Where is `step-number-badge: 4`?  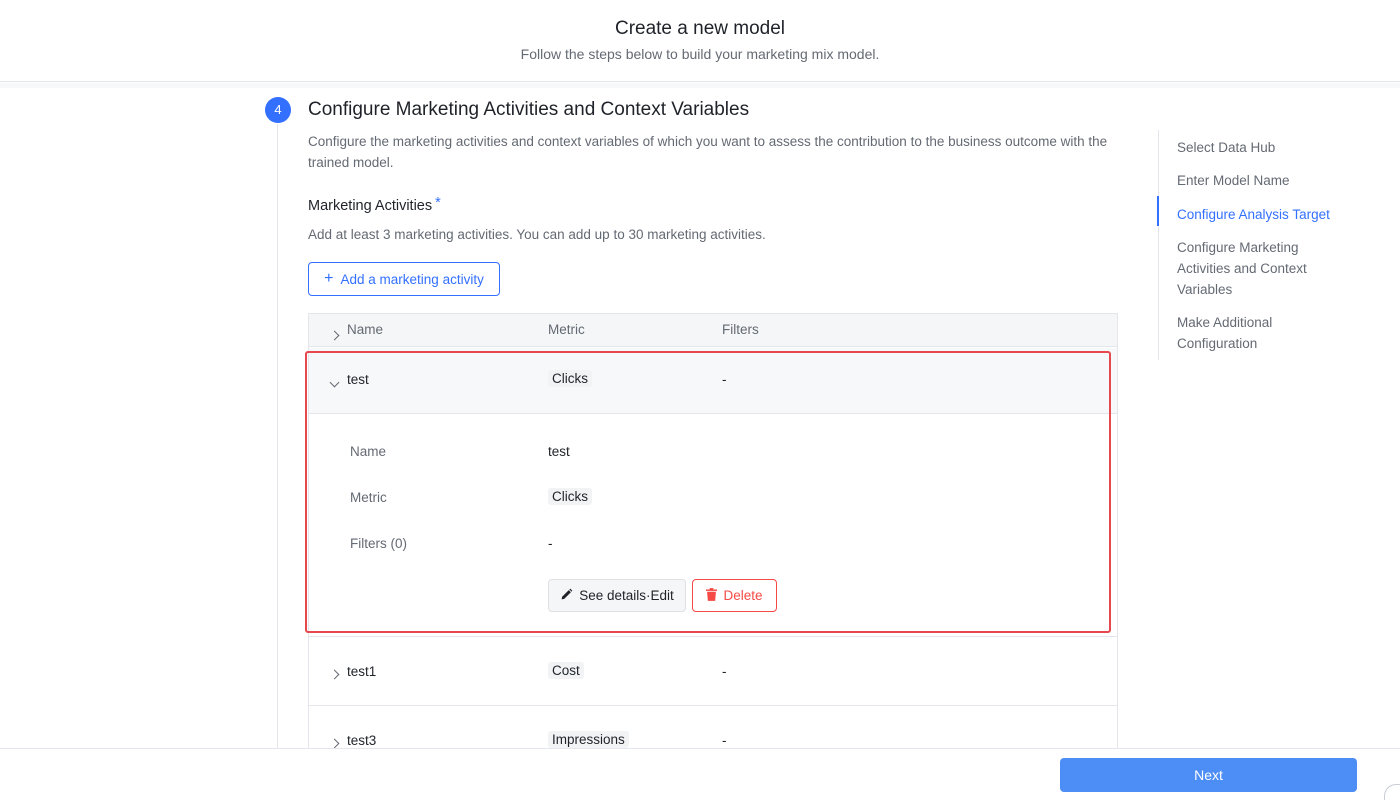 step-number-badge: 4 is located at coordinates (278, 110).